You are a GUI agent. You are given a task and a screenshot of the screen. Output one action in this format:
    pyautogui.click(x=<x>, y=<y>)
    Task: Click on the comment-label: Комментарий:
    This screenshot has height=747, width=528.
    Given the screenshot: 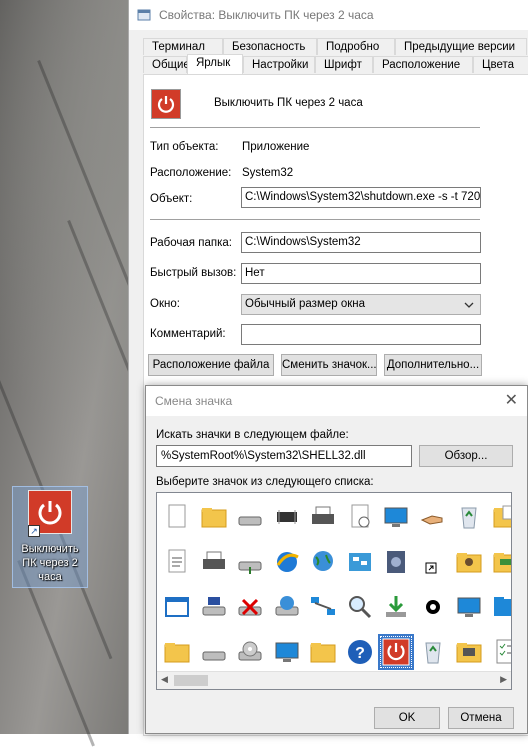 What is the action you would take?
    pyautogui.click(x=188, y=334)
    